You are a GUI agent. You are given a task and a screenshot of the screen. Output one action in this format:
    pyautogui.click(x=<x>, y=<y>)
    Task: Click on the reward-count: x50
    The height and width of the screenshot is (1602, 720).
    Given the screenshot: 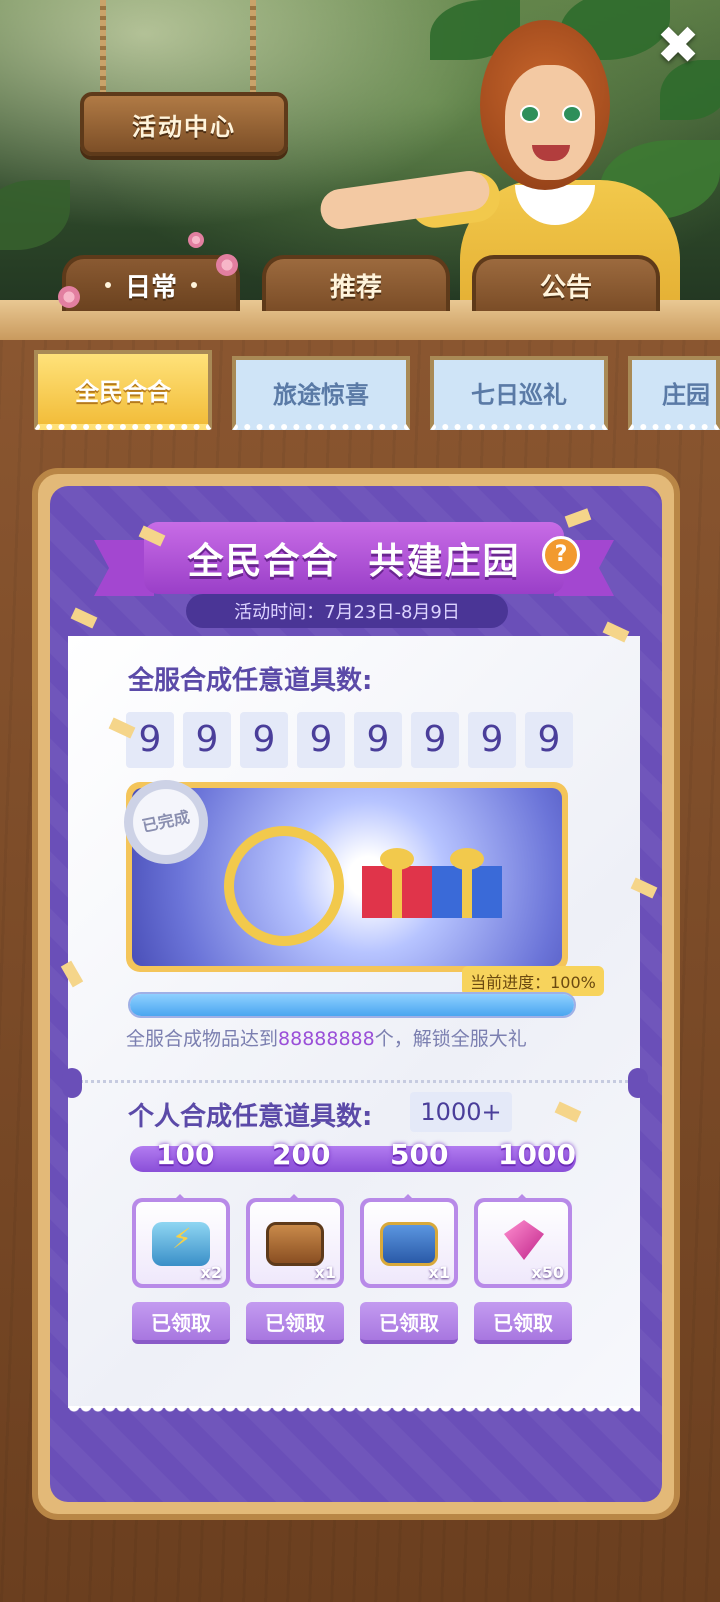 What is the action you would take?
    pyautogui.click(x=547, y=1272)
    